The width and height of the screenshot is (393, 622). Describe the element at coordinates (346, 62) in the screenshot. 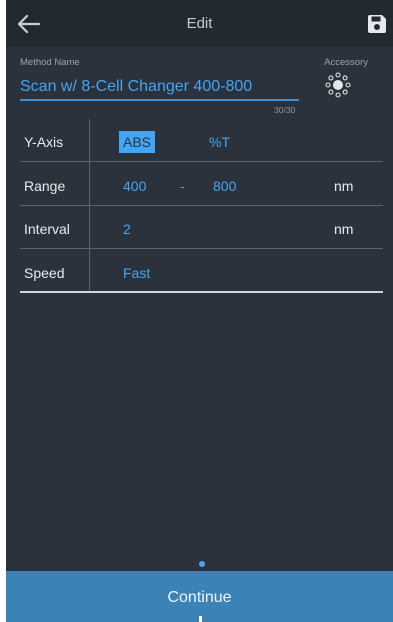

I see `accessory-label: Accessory` at that location.